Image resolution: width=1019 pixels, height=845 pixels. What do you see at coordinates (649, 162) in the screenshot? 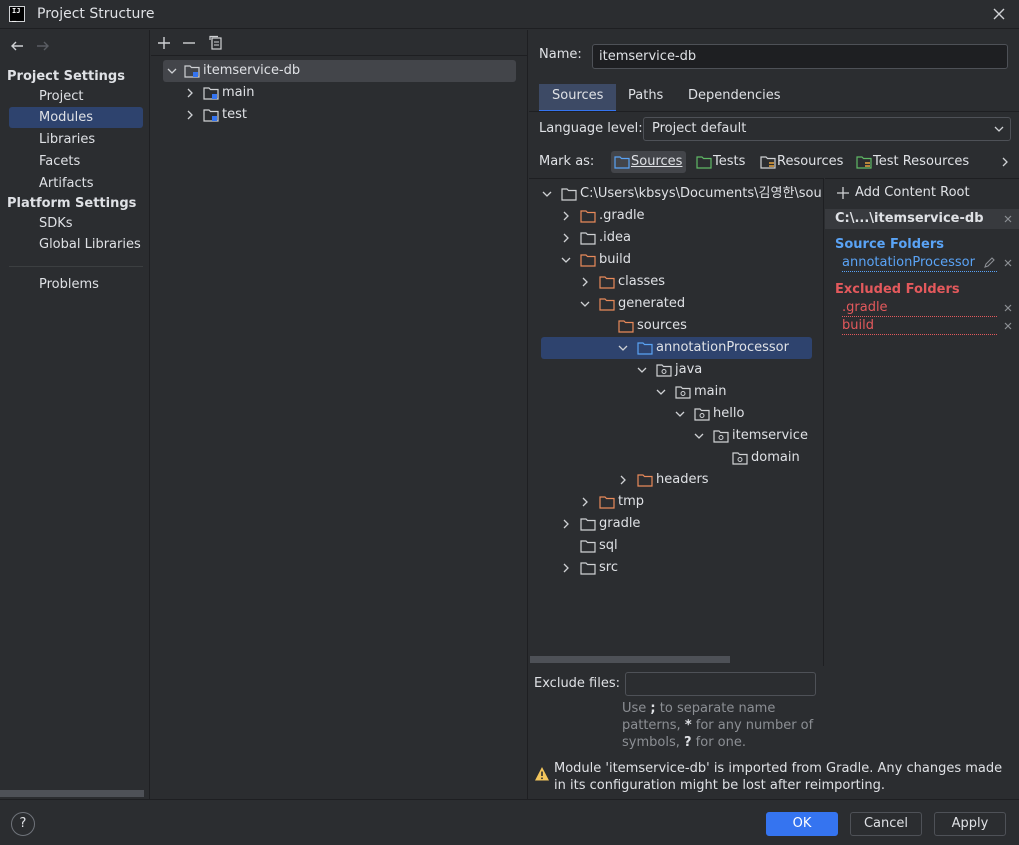
I see `mark-as-sources-button: Sources` at bounding box center [649, 162].